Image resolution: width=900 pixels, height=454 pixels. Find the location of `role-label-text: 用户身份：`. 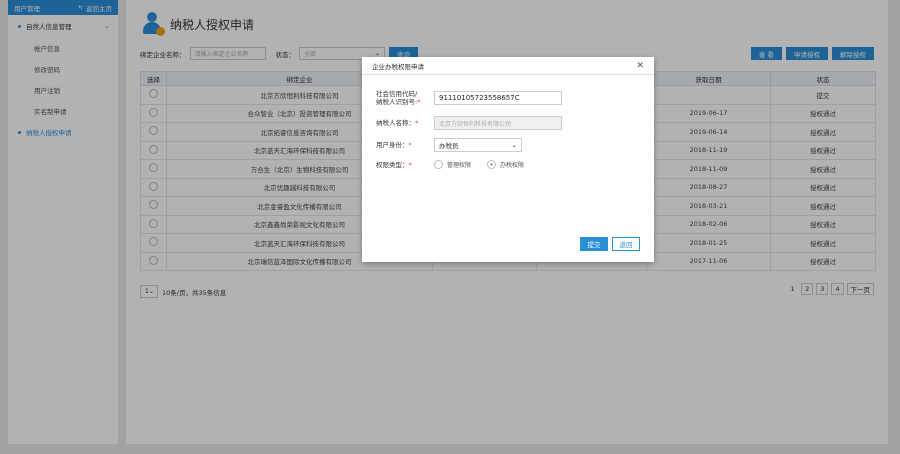

role-label-text: 用户身份： is located at coordinates (392, 145).